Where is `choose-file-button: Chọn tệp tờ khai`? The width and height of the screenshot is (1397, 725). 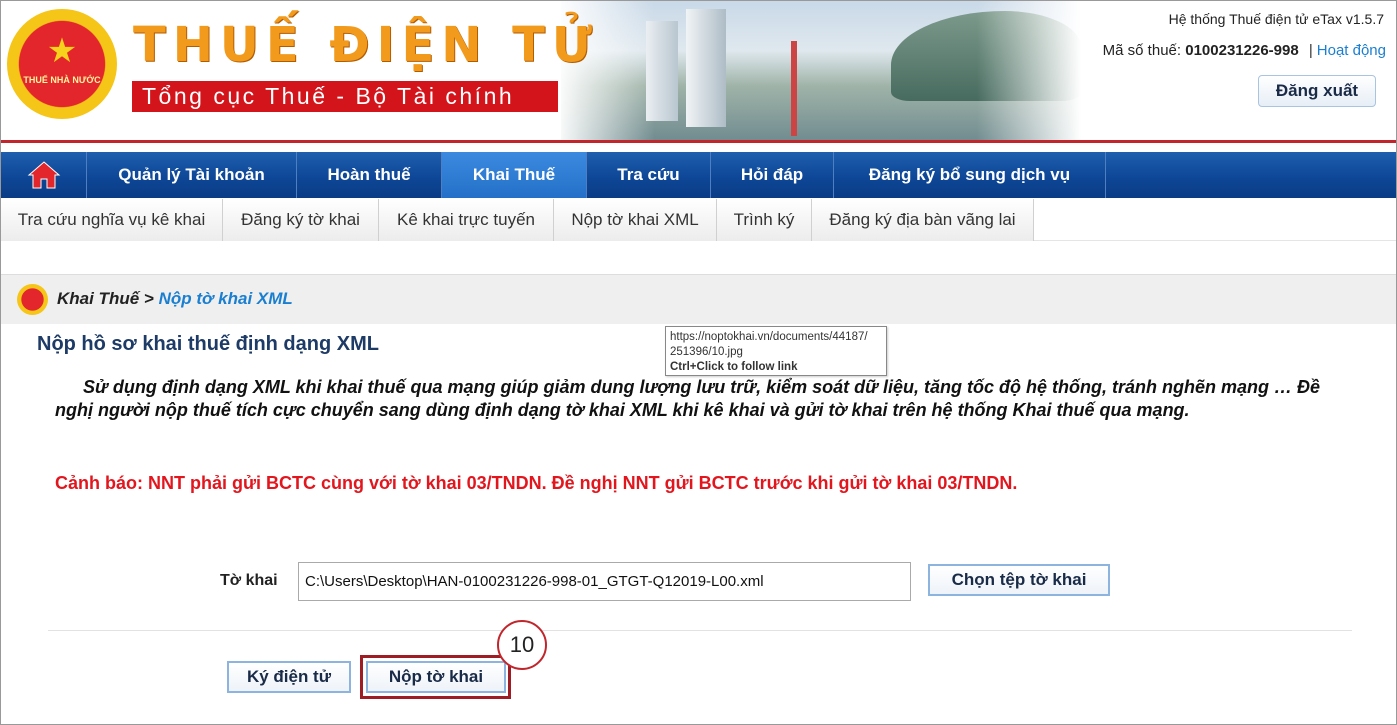 choose-file-button: Chọn tệp tờ khai is located at coordinates (1019, 580).